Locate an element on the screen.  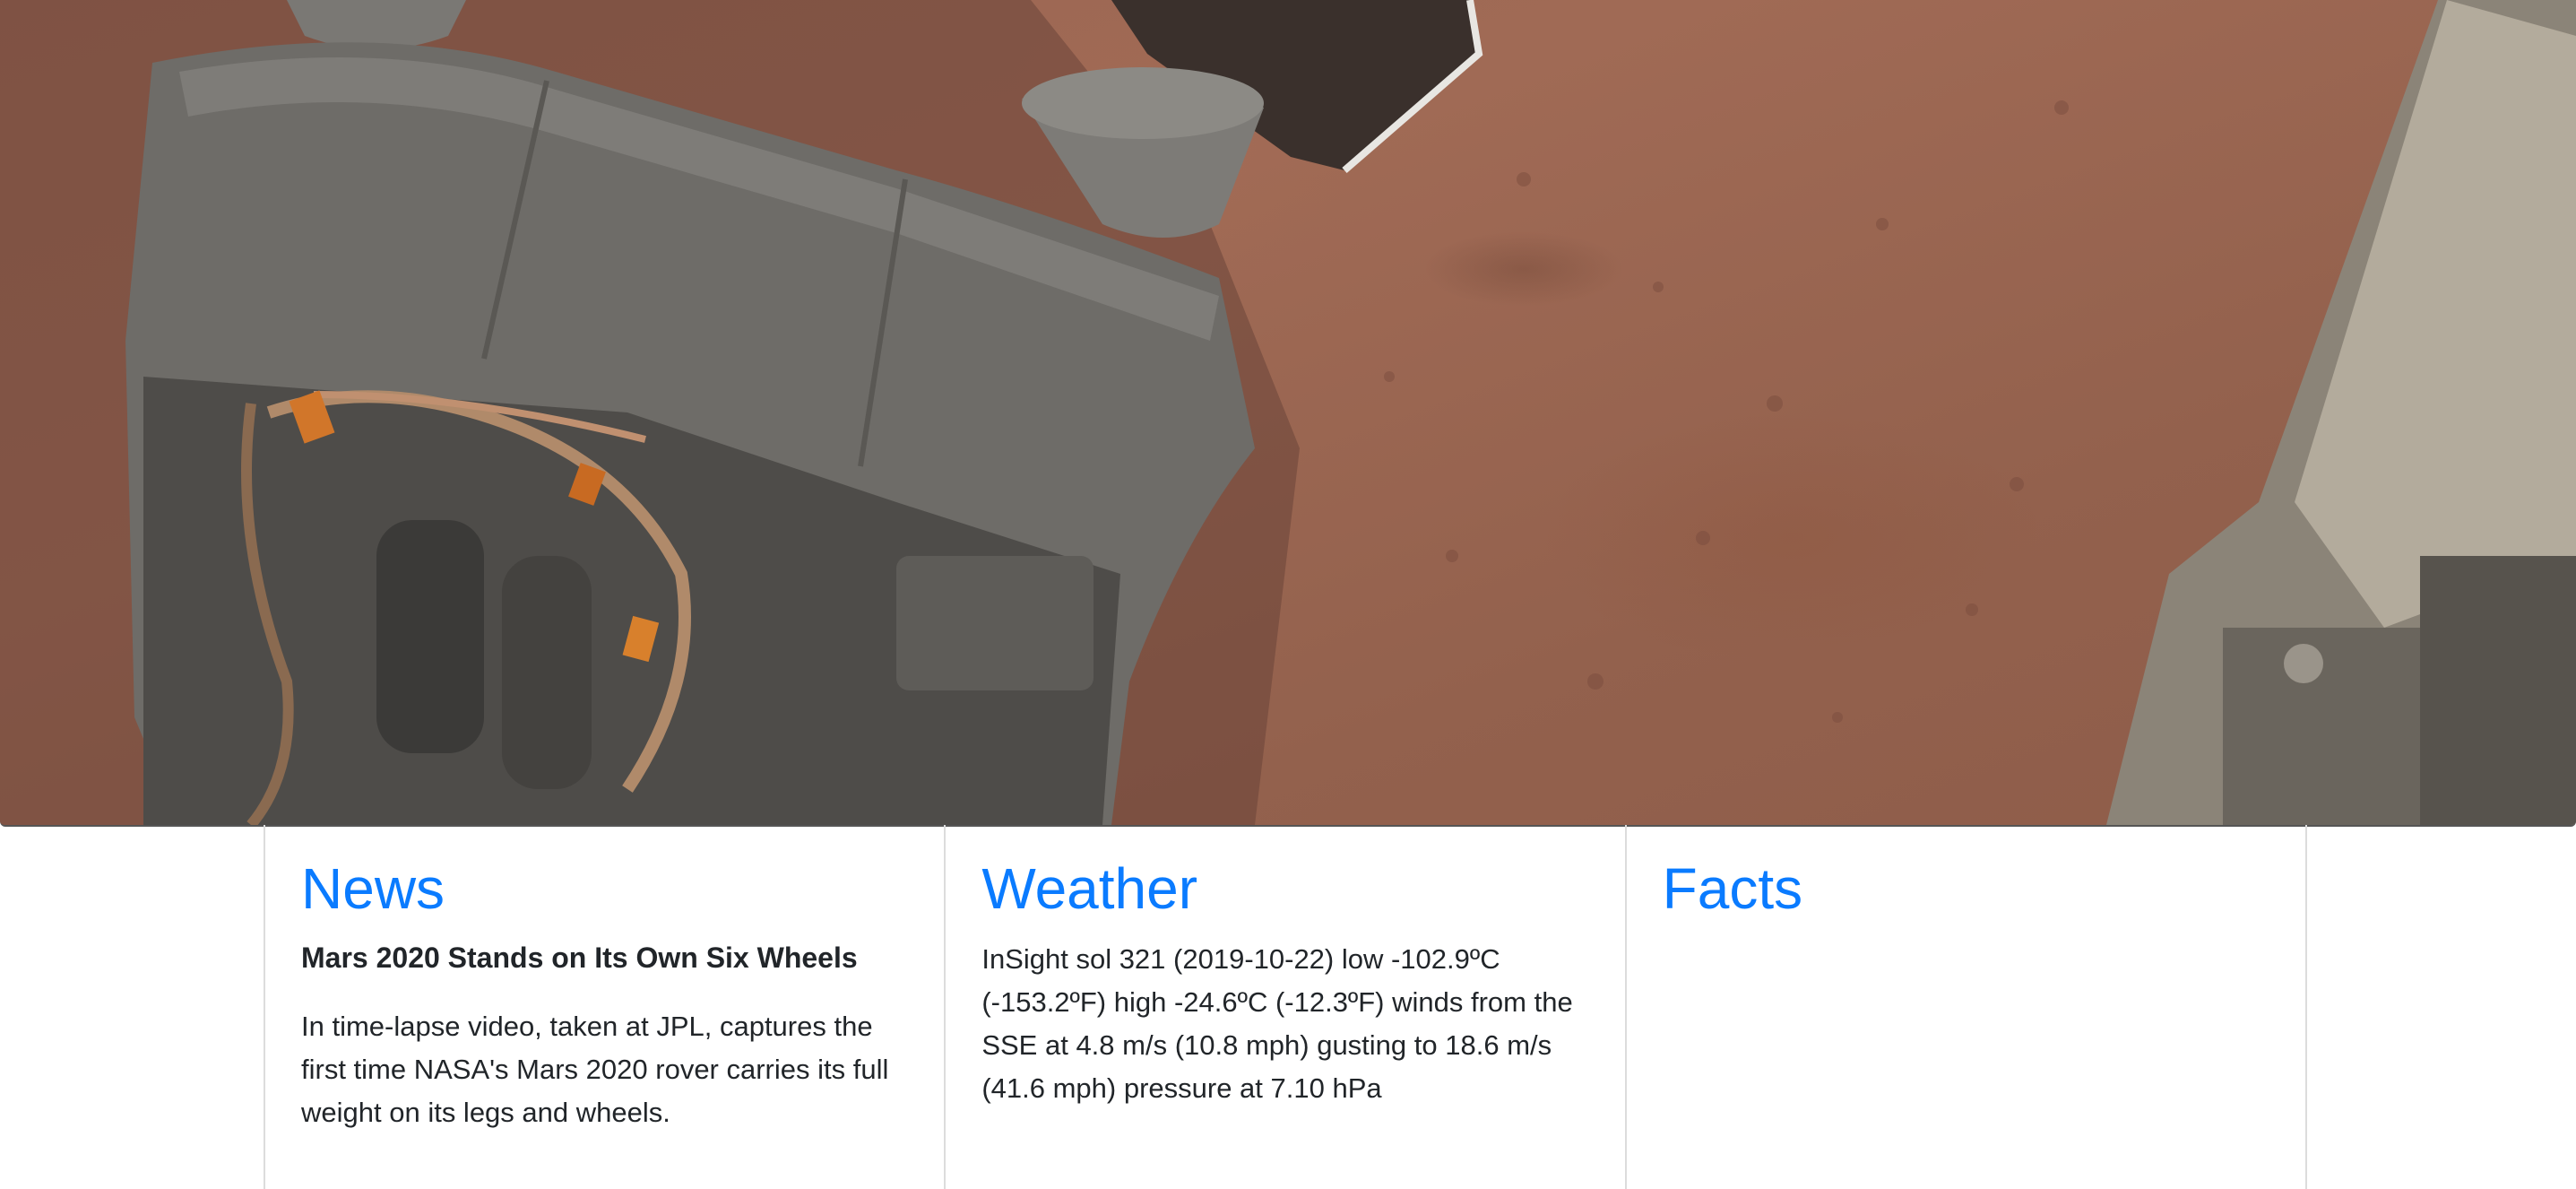
facts-heading: Facts is located at coordinates (1732, 889).